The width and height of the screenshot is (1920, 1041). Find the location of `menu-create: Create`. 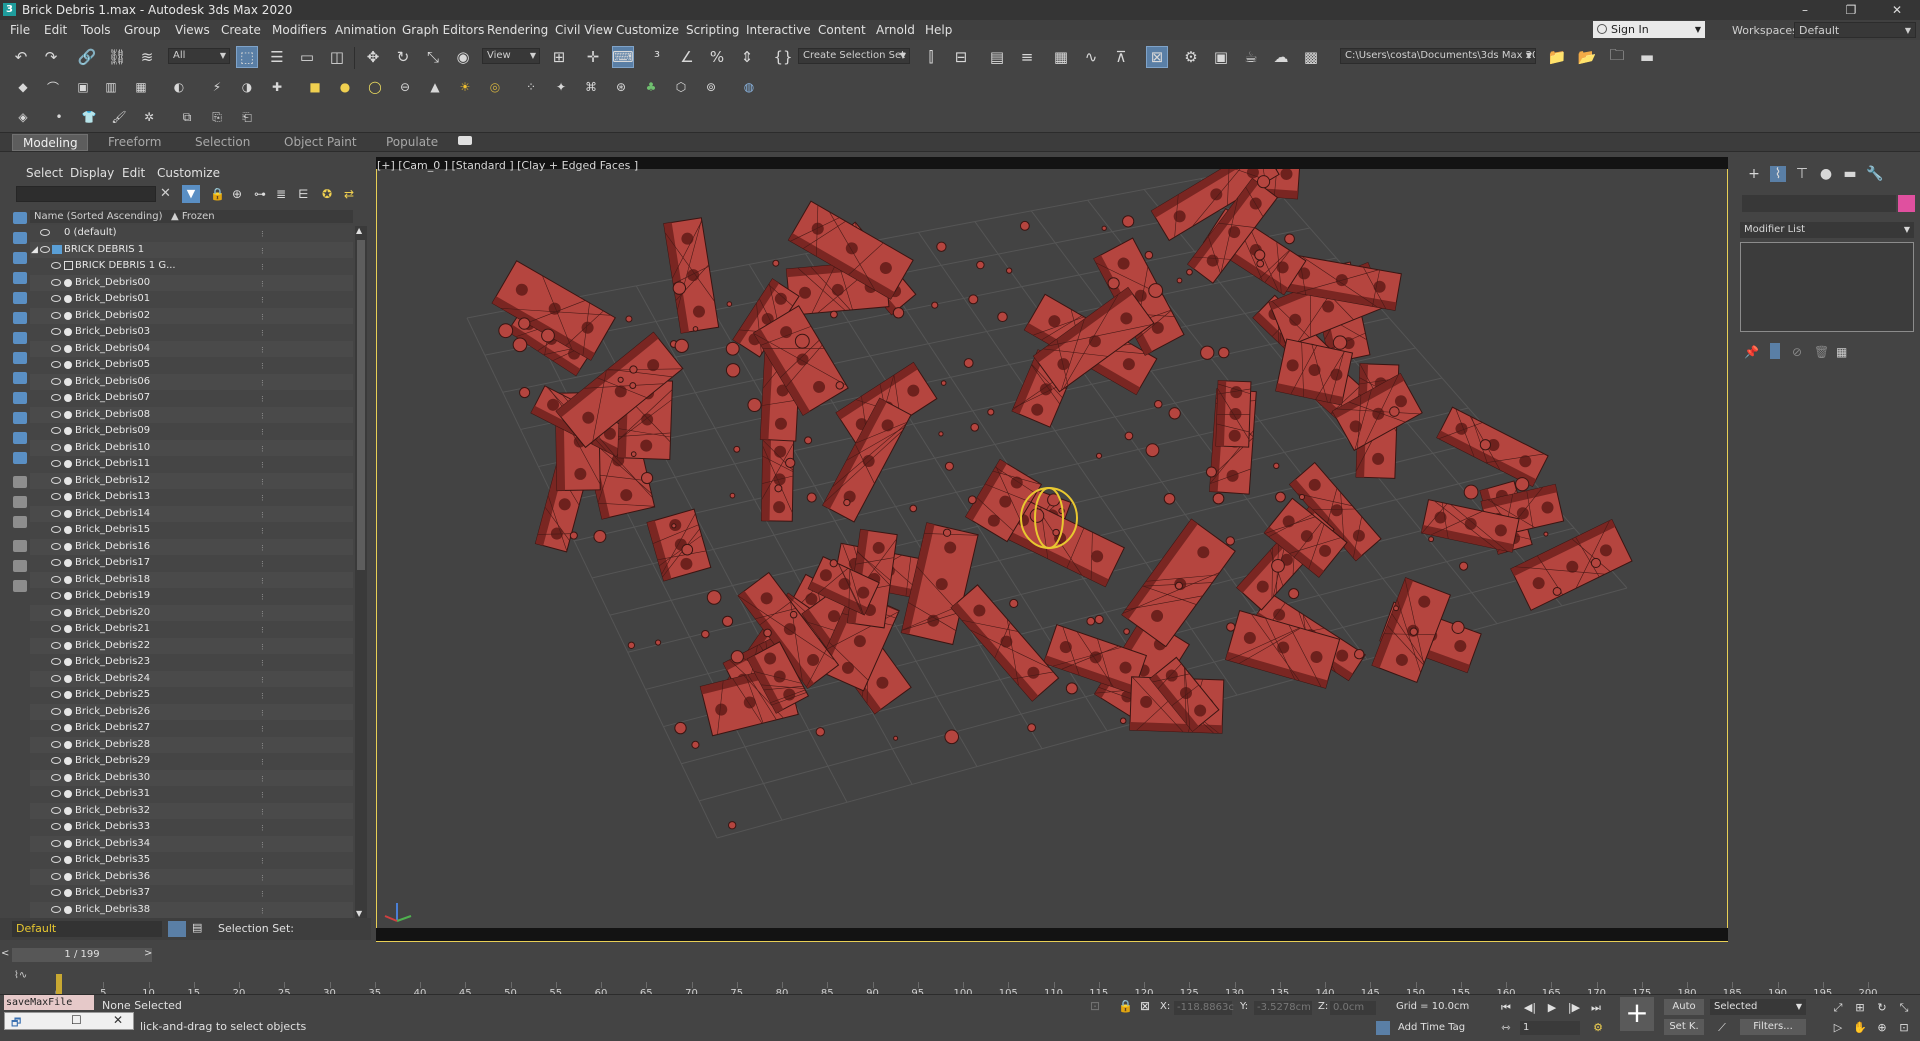

menu-create: Create is located at coordinates (241, 30).